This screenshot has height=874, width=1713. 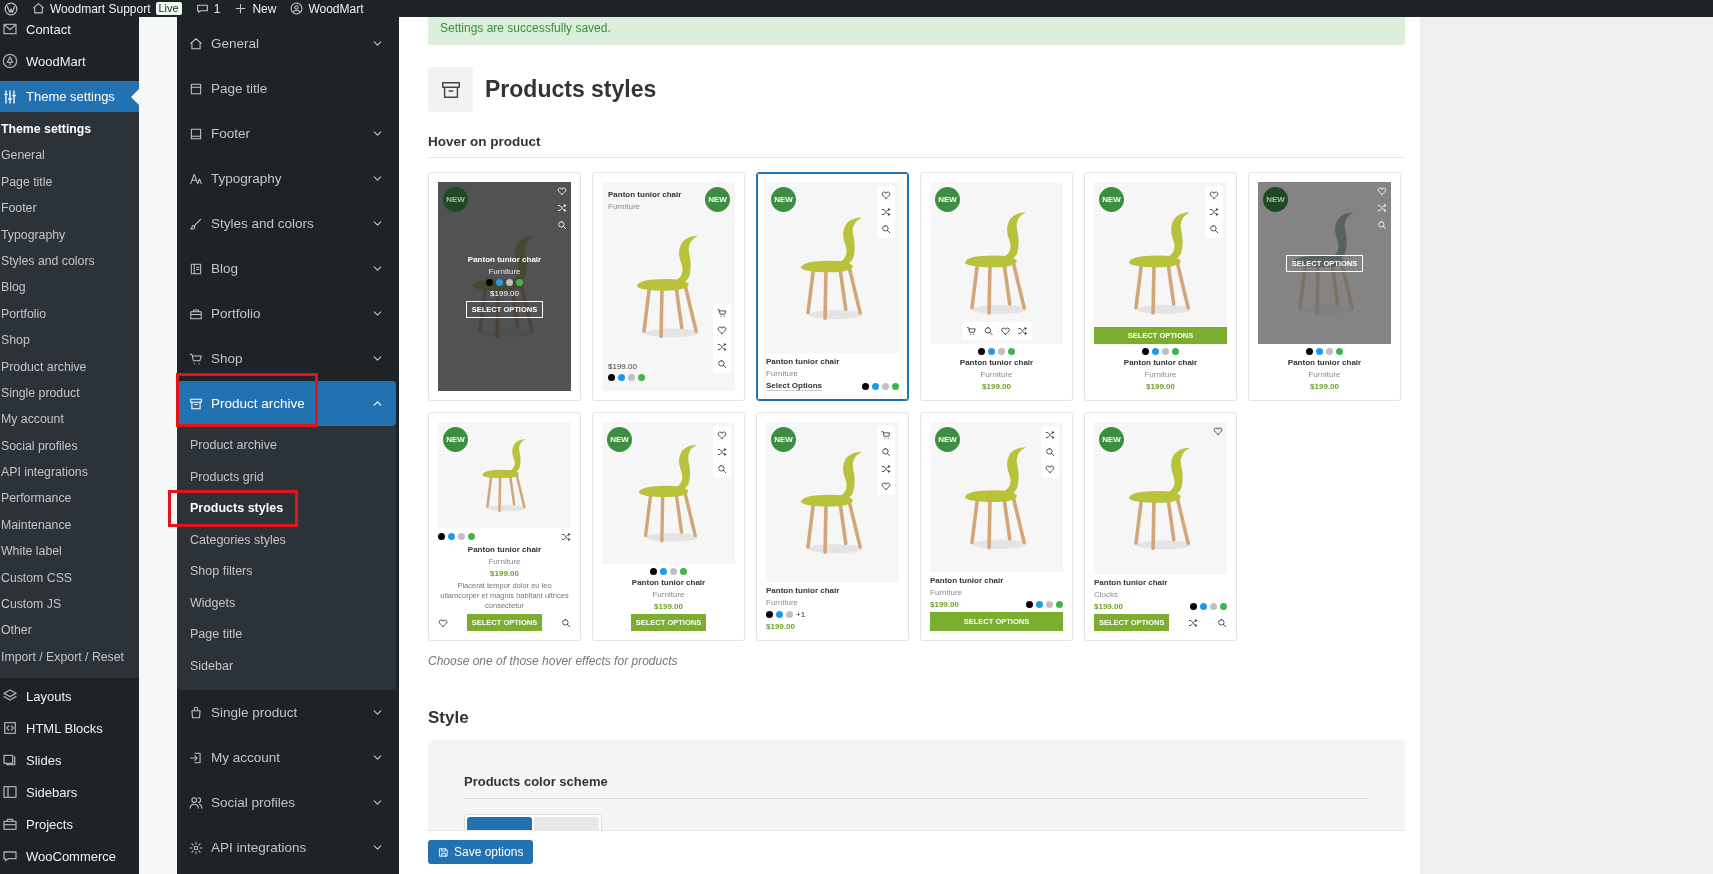 I want to click on admin-menu-item: Projects, so click(x=69, y=824).